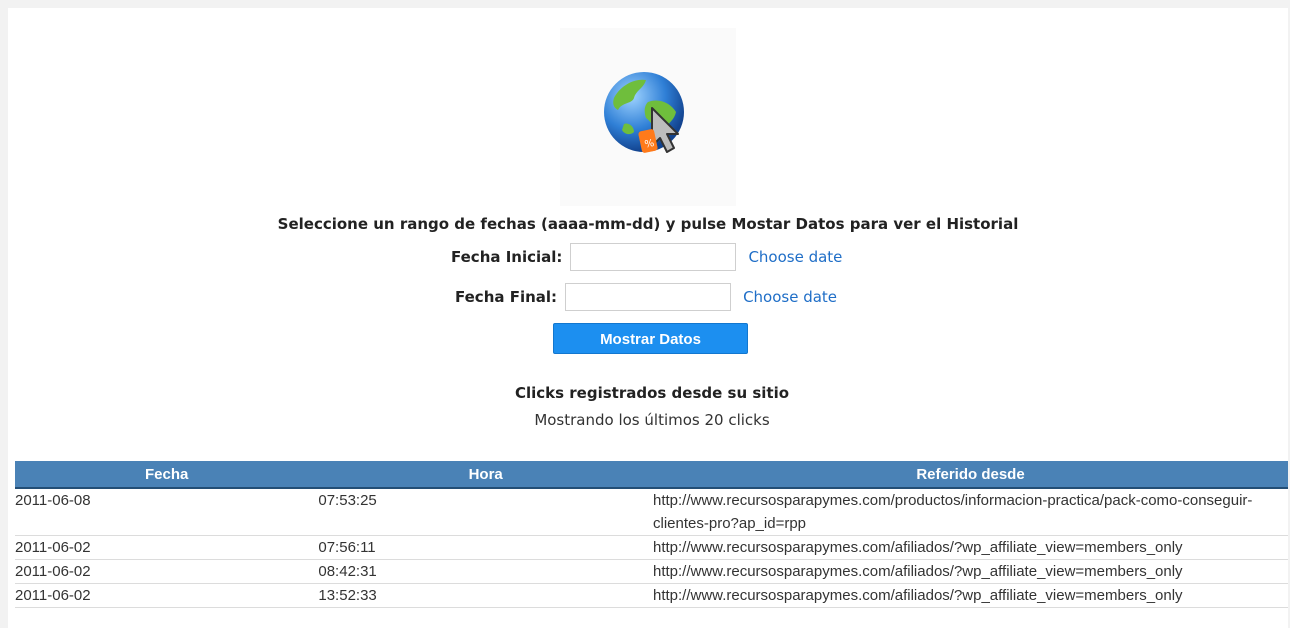  What do you see at coordinates (485, 595) in the screenshot?
I see `cell-hora: 13:52:33` at bounding box center [485, 595].